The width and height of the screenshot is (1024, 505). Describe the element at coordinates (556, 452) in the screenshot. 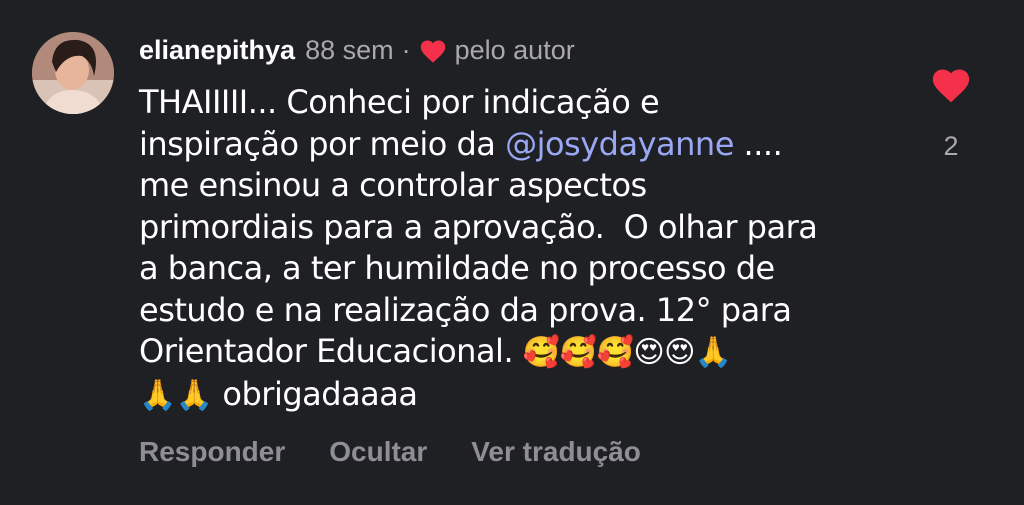

I see `translate-button: Ver tradução` at that location.